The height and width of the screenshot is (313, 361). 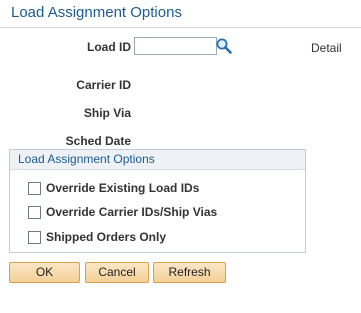 What do you see at coordinates (180, 27) in the screenshot?
I see `title-divider` at bounding box center [180, 27].